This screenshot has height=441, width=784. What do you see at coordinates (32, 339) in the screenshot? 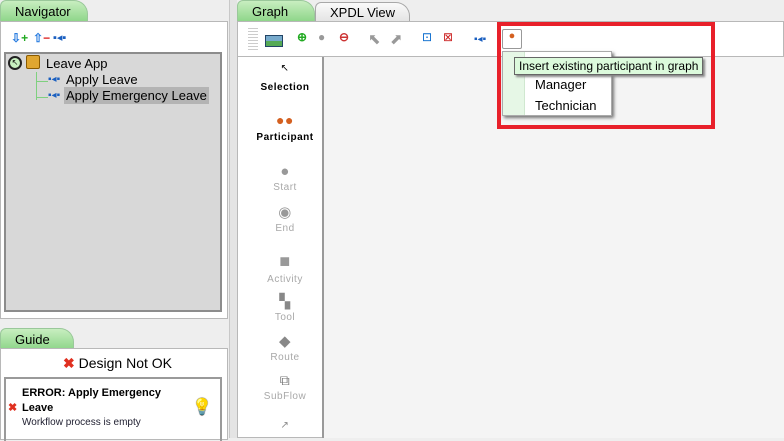
I see `tab-label: Guide` at bounding box center [32, 339].